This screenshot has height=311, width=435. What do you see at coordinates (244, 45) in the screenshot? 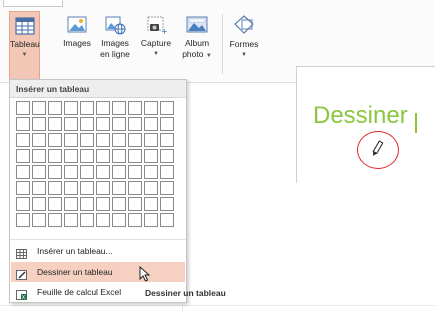
I see `shapes-button: Formes ▼` at bounding box center [244, 45].